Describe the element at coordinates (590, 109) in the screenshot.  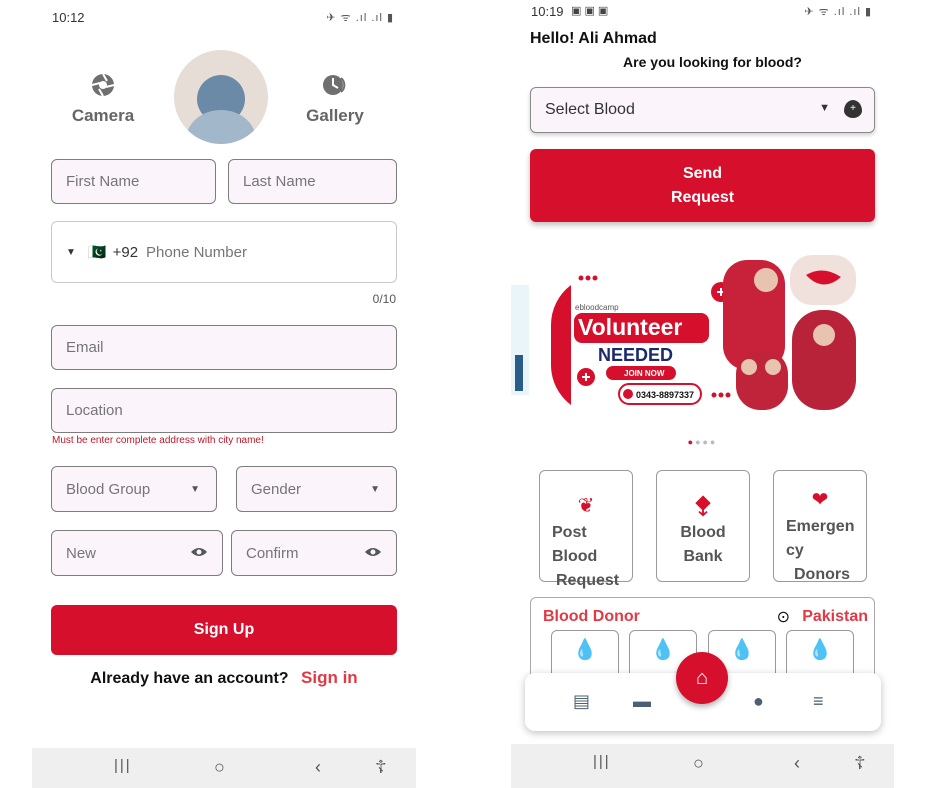
I see `select-blood-label: Select Blood` at that location.